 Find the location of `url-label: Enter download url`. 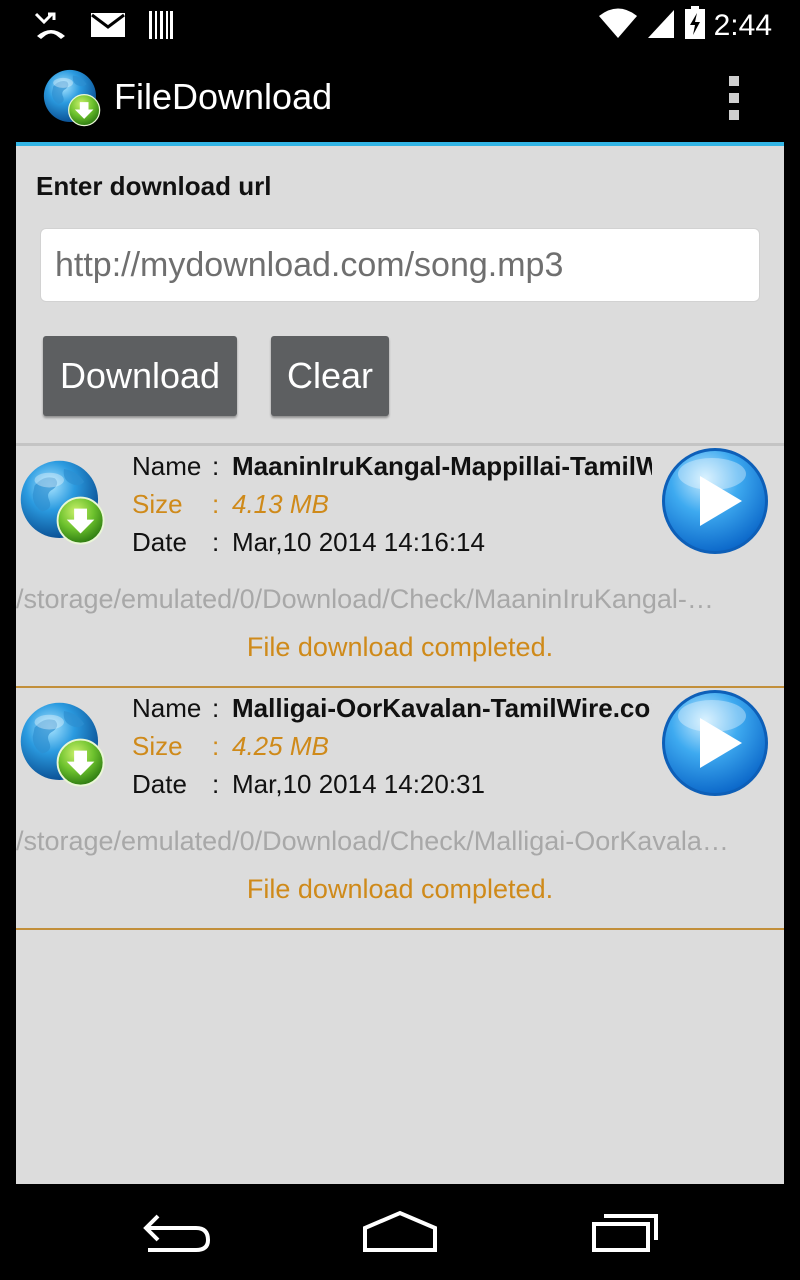

url-label: Enter download url is located at coordinates (154, 186).